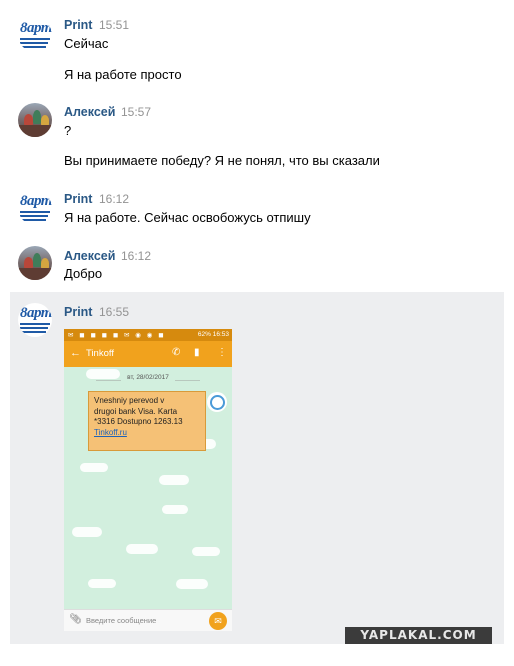  What do you see at coordinates (138, 421) in the screenshot?
I see `sms-line: *3316 Dostupno 1263.13` at bounding box center [138, 421].